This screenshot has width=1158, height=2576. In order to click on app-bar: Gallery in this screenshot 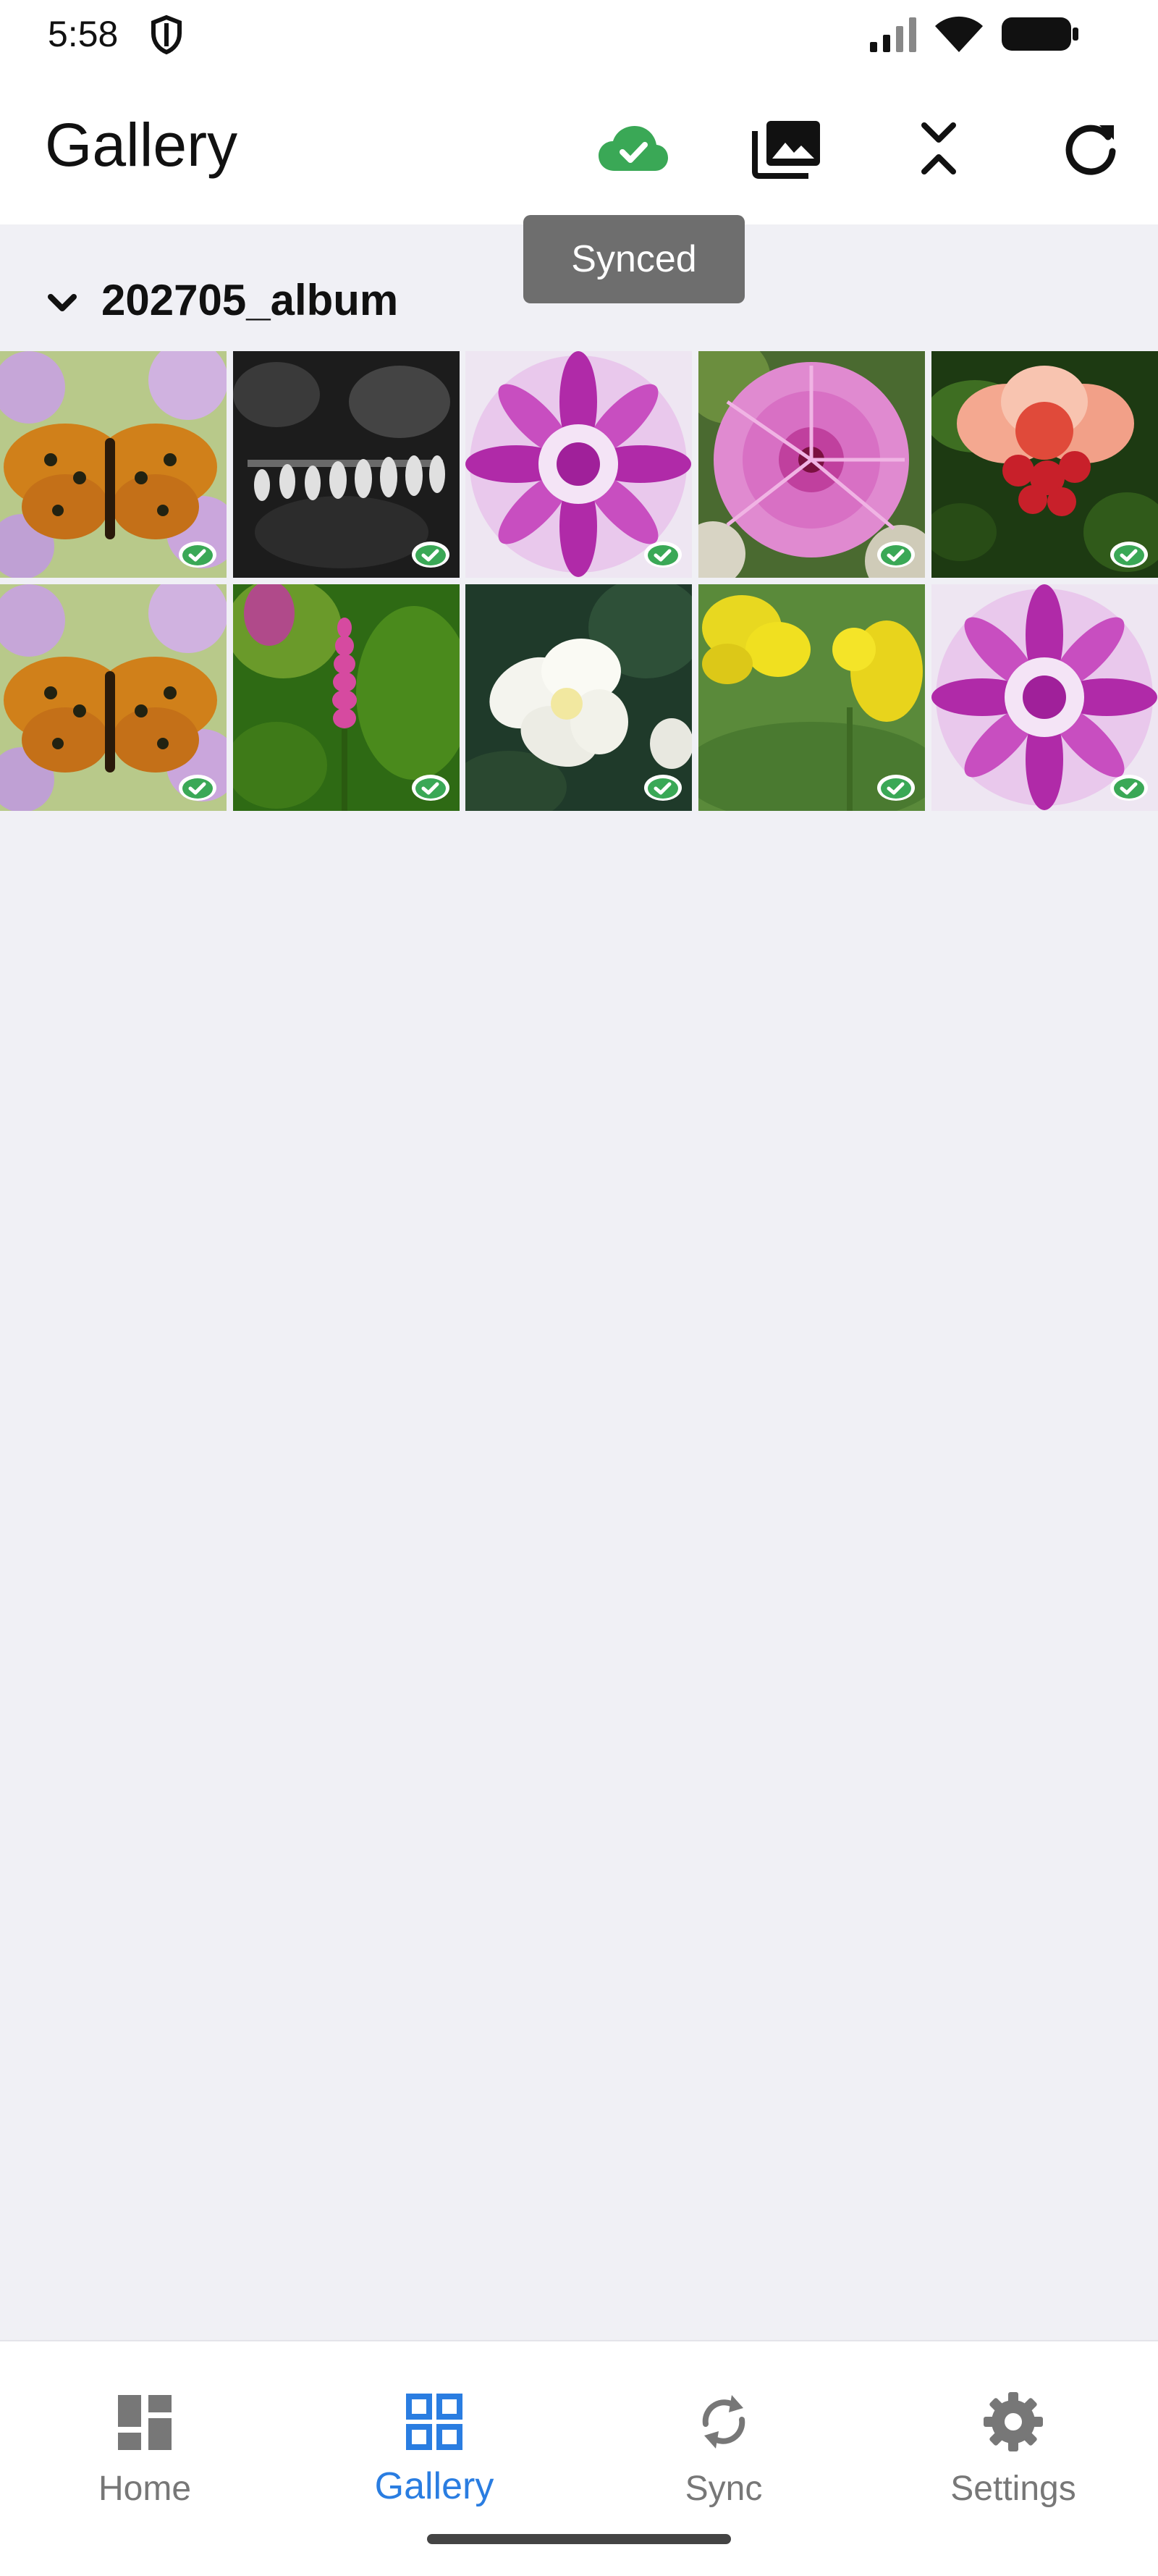, I will do `click(579, 148)`.